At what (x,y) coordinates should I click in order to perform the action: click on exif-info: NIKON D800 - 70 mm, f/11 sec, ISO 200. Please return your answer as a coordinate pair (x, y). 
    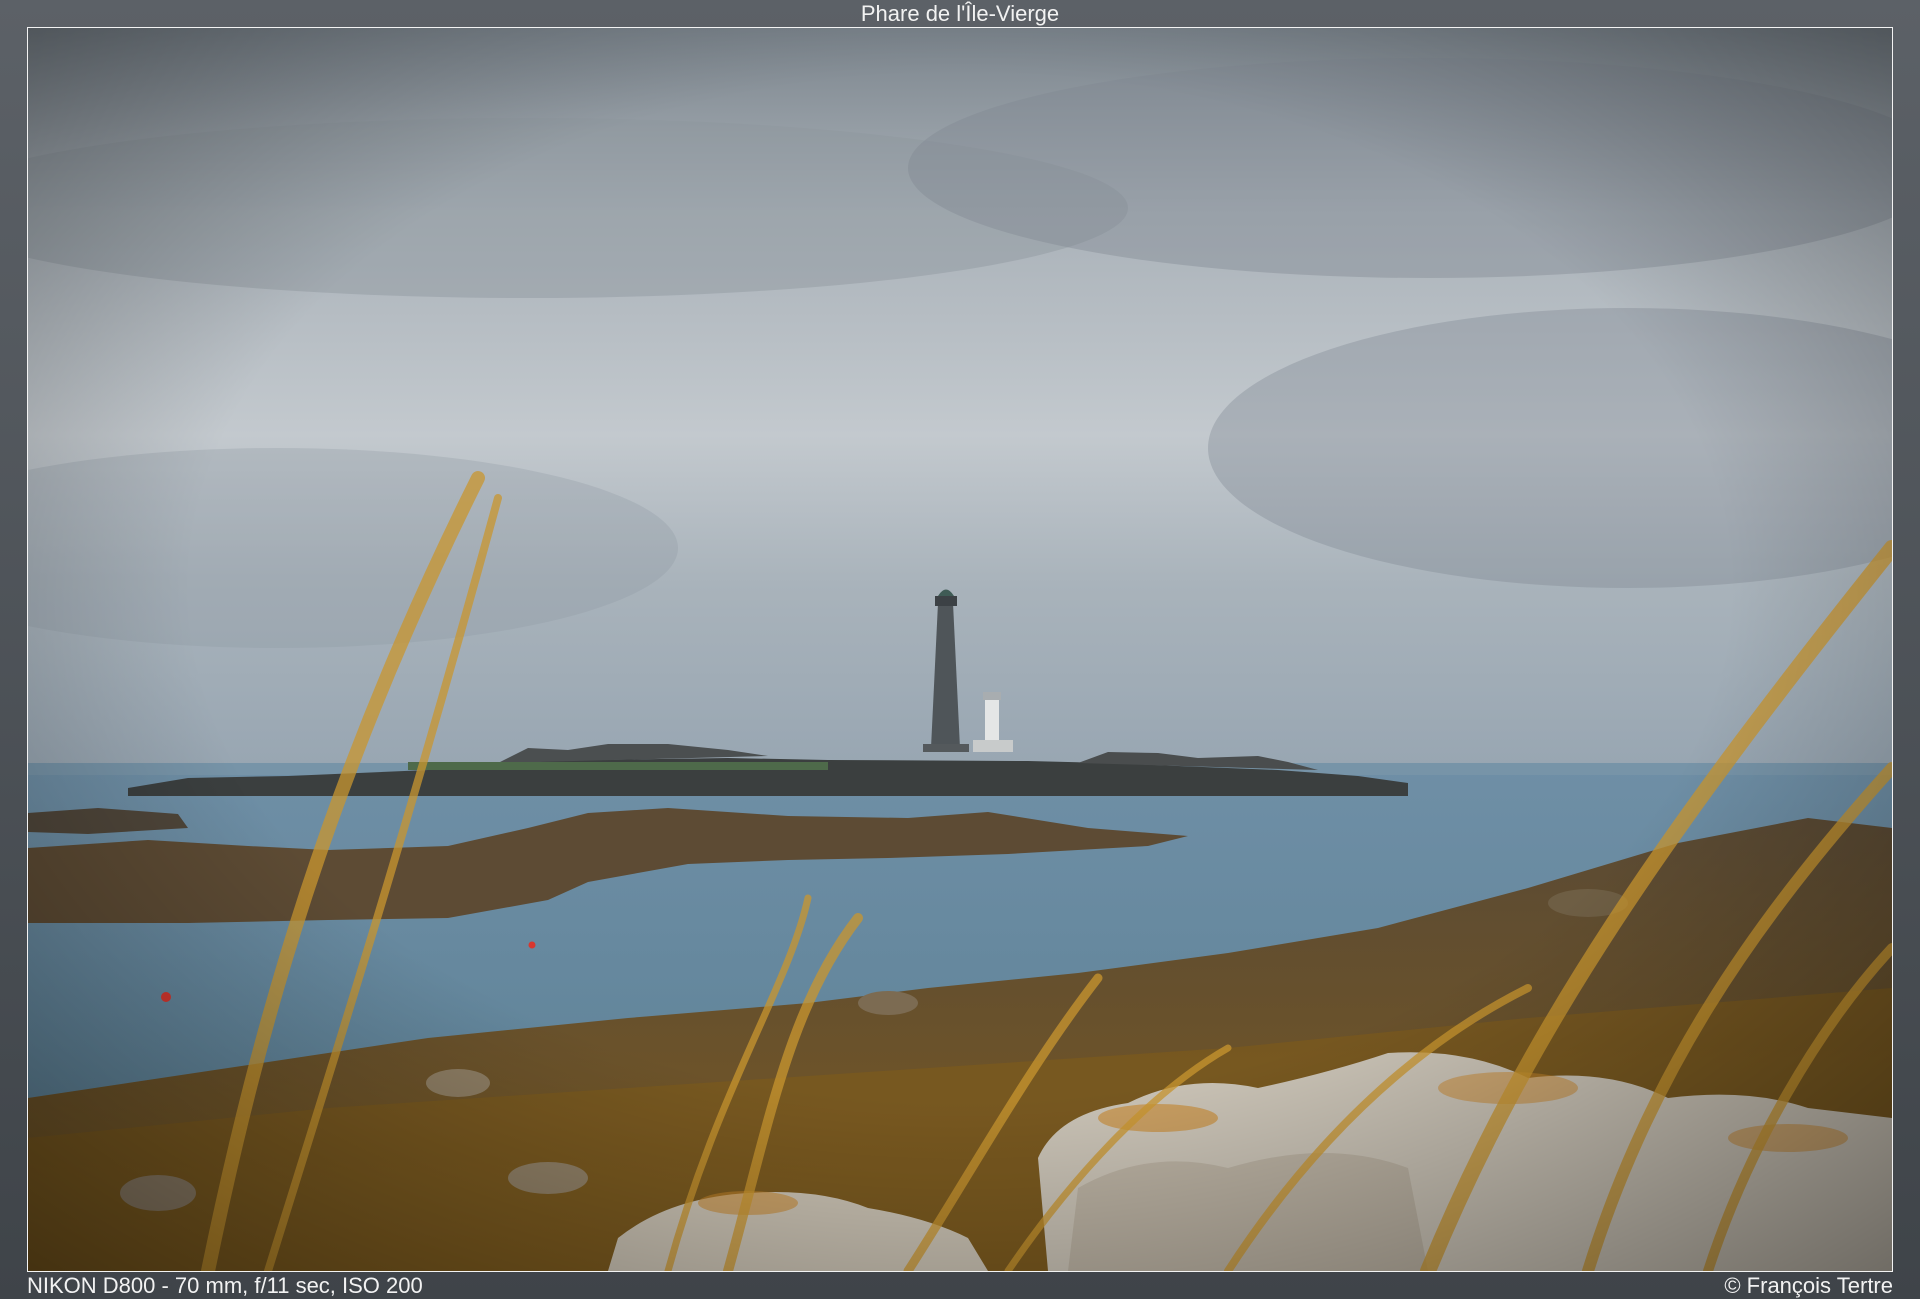
    Looking at the image, I should click on (225, 1285).